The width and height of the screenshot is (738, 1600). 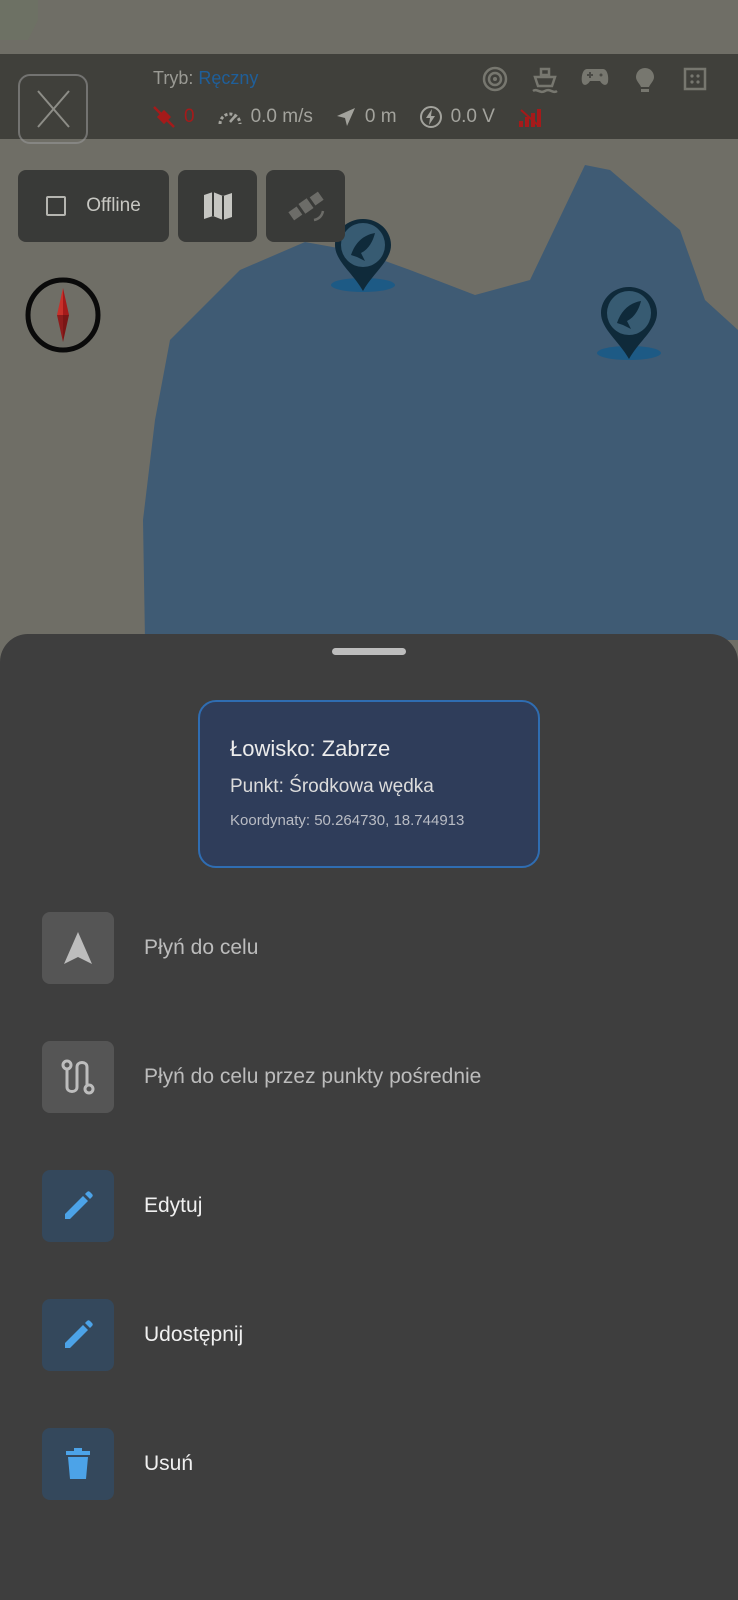 I want to click on action-go-to-target: Płyń do celu, so click(x=367, y=948).